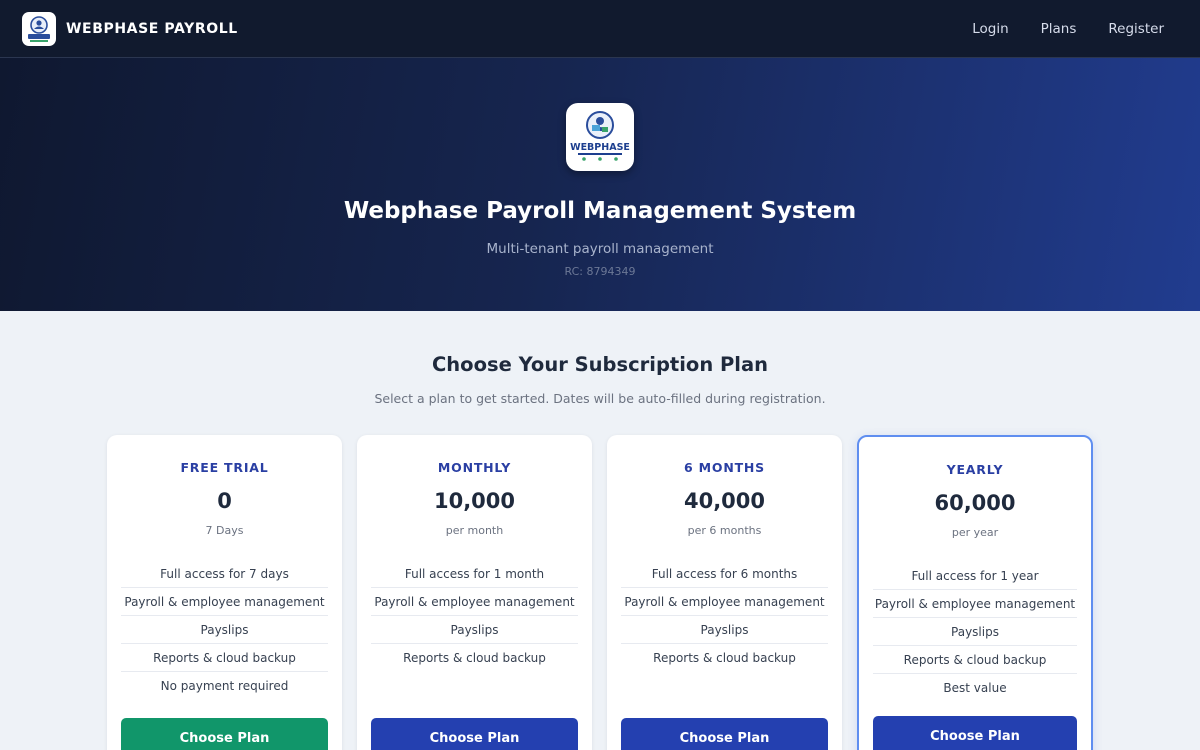  Describe the element at coordinates (600, 271) in the screenshot. I see `registration-number: RC: 8794349` at that location.